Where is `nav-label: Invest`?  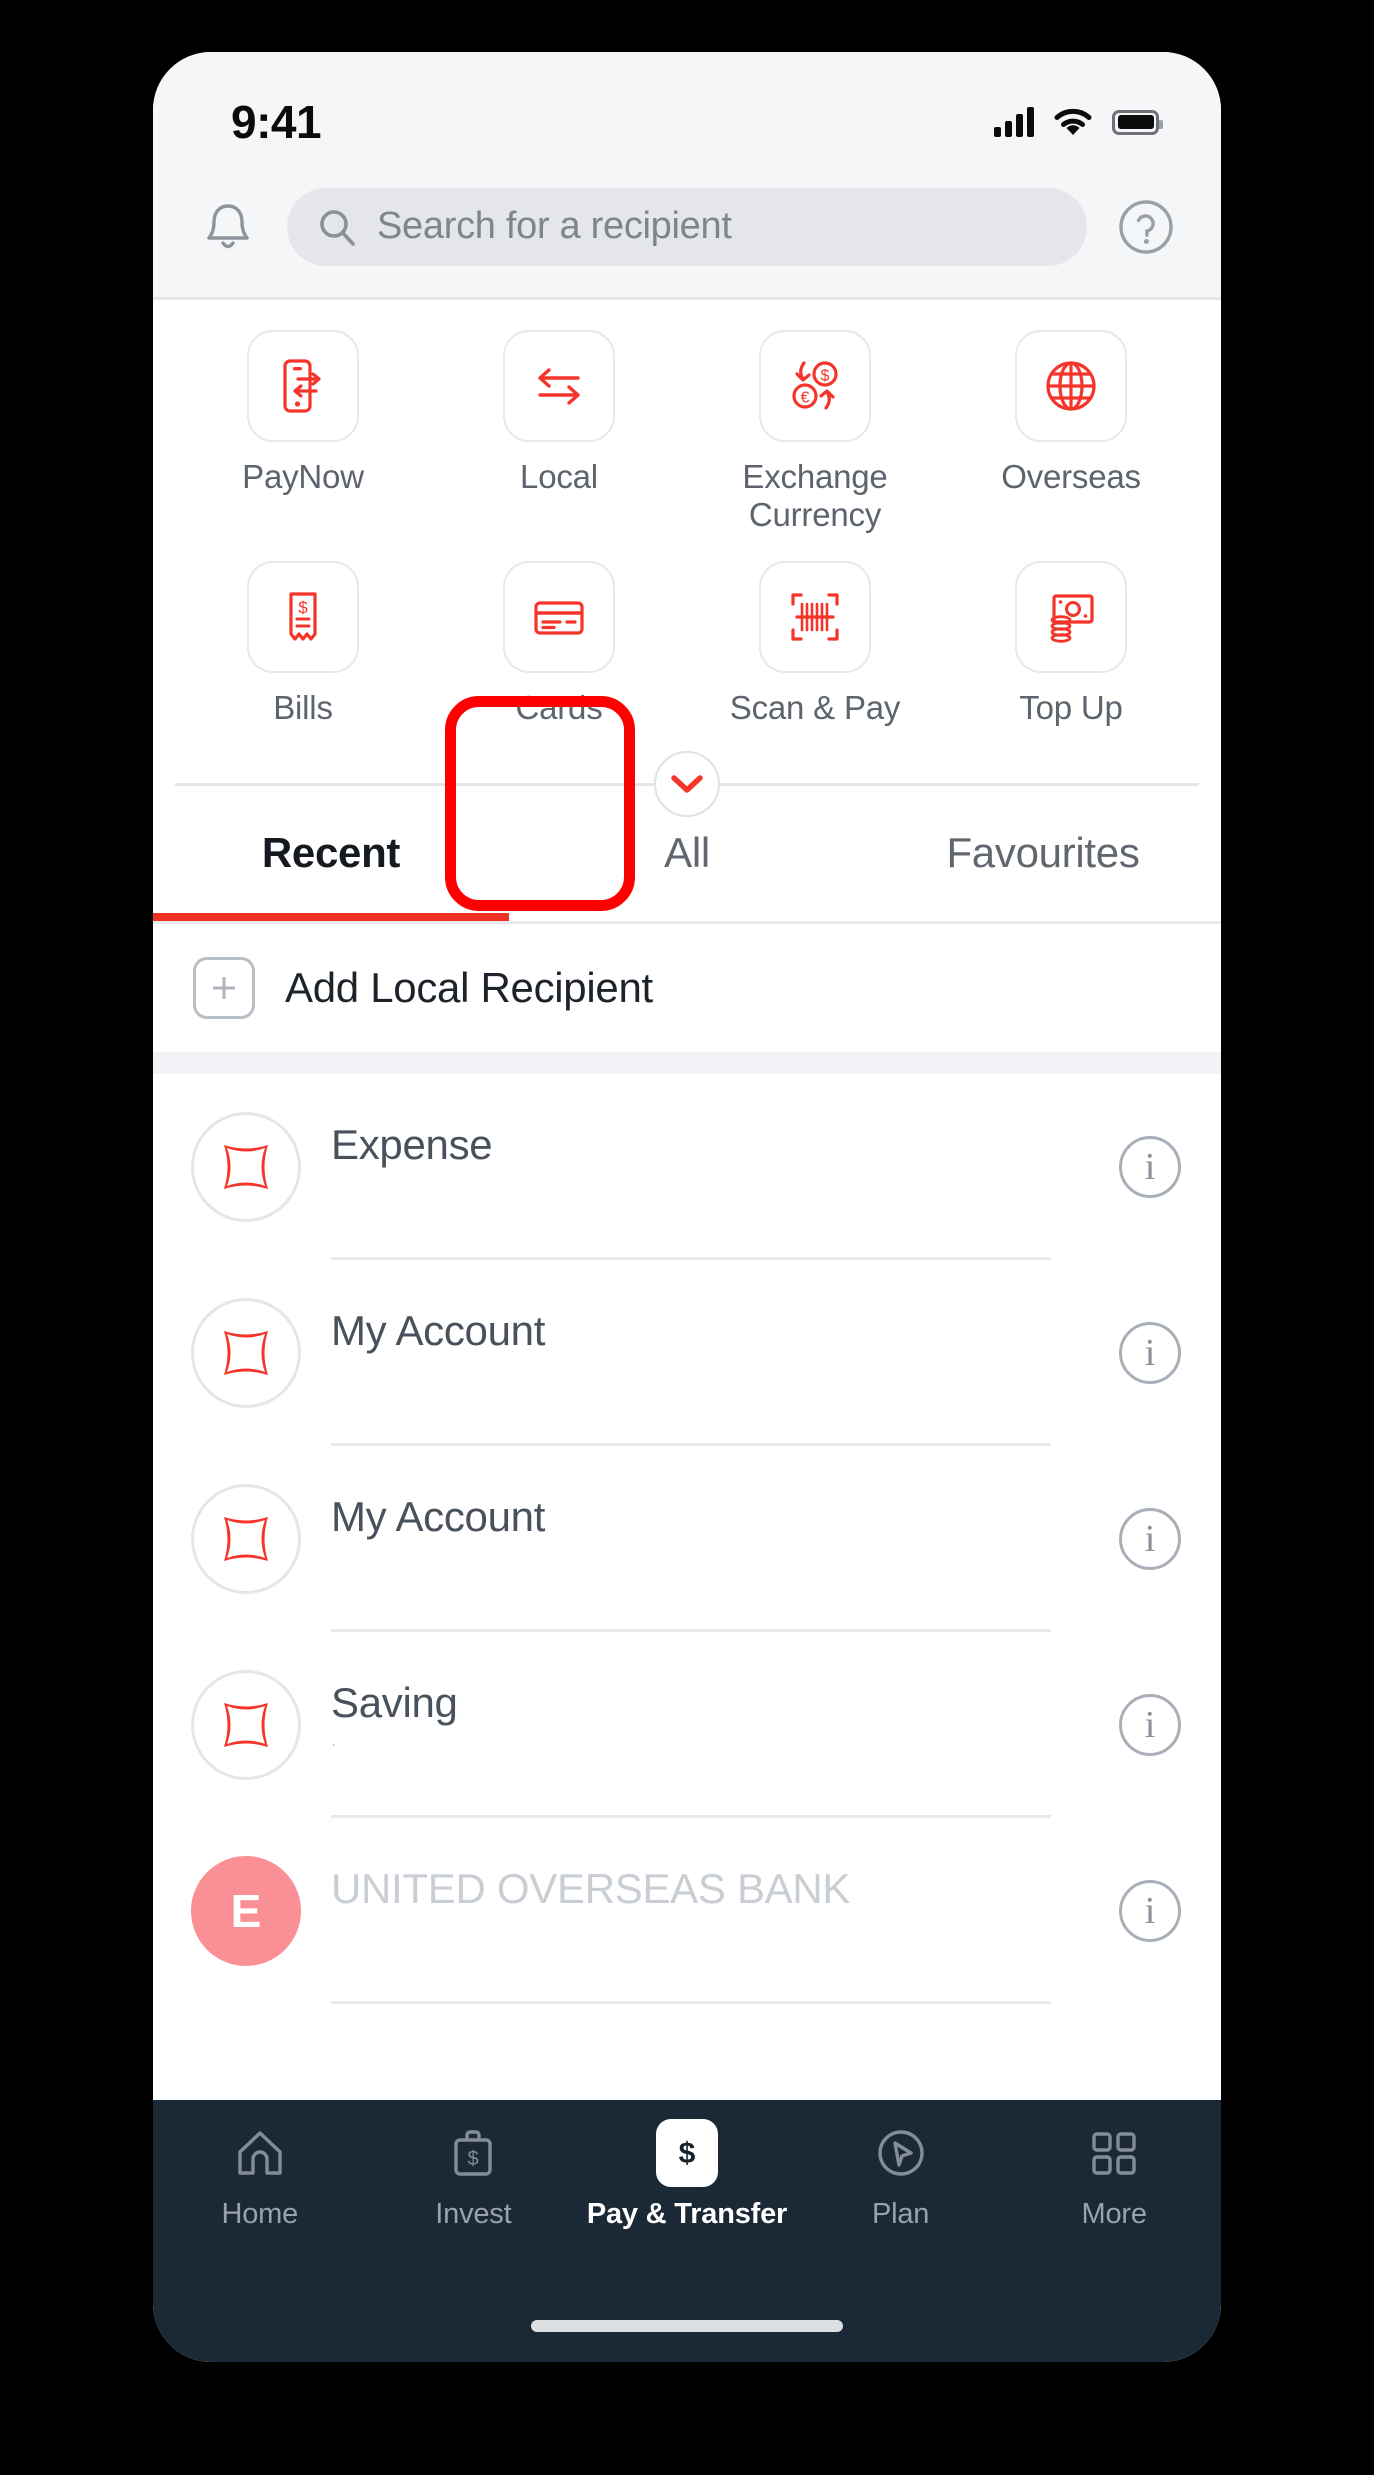
nav-label: Invest is located at coordinates (473, 2214).